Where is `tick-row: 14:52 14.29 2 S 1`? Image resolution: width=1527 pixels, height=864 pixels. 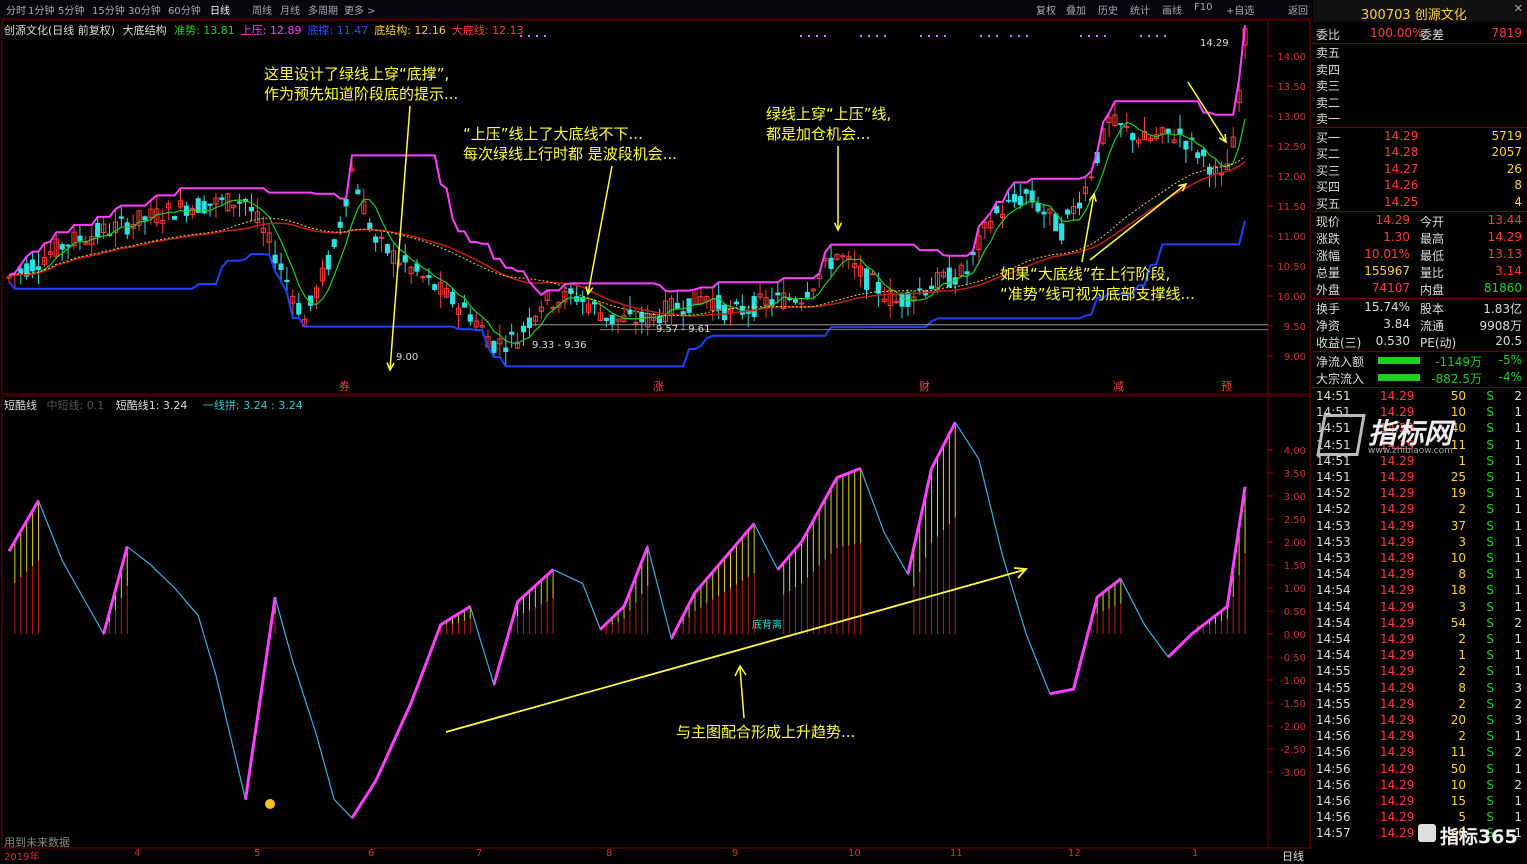
tick-row: 14:52 14.29 2 S 1 is located at coordinates (1419, 510).